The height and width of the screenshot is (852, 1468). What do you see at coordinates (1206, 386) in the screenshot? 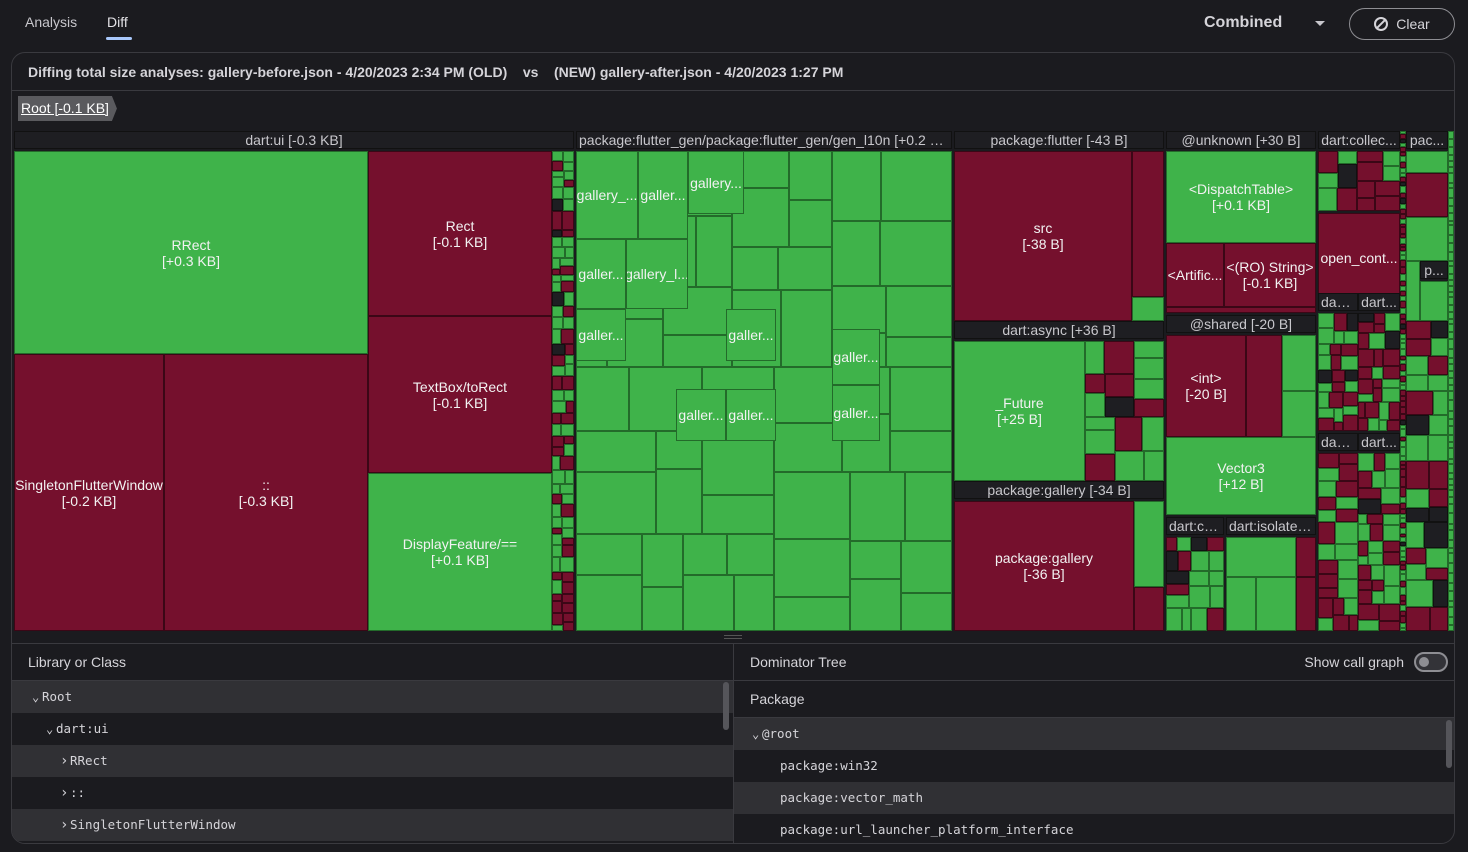
I see `treemap-cell: <int> [-20 B]` at bounding box center [1206, 386].